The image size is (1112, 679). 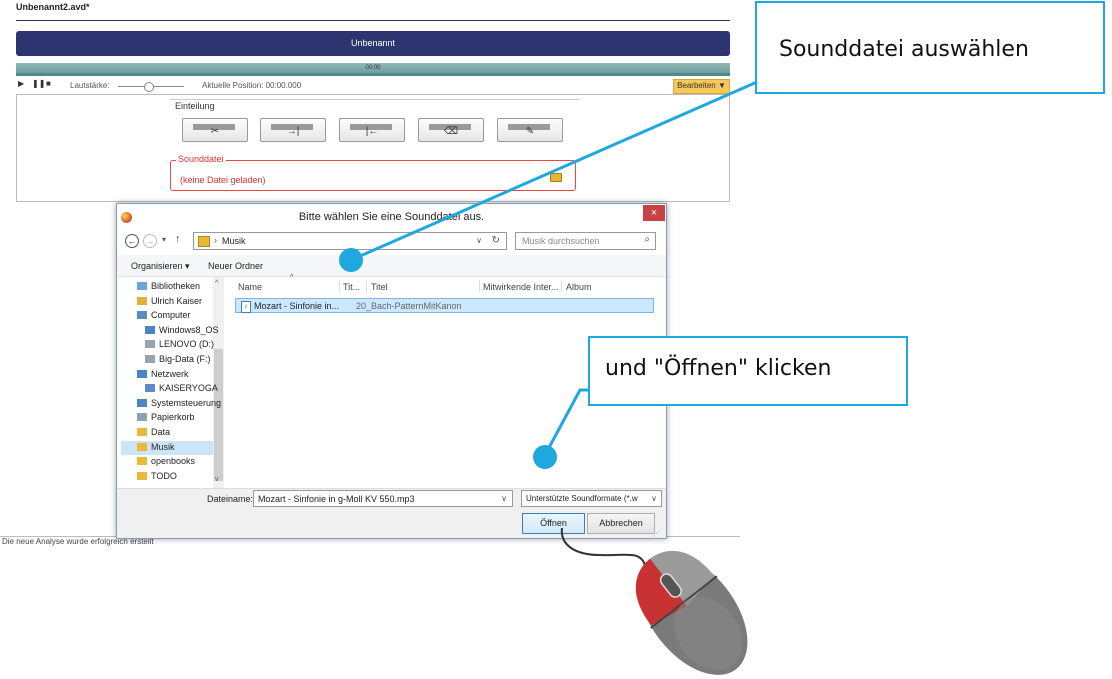 I want to click on tree-item: KAISERYOGA, so click(x=181, y=390).